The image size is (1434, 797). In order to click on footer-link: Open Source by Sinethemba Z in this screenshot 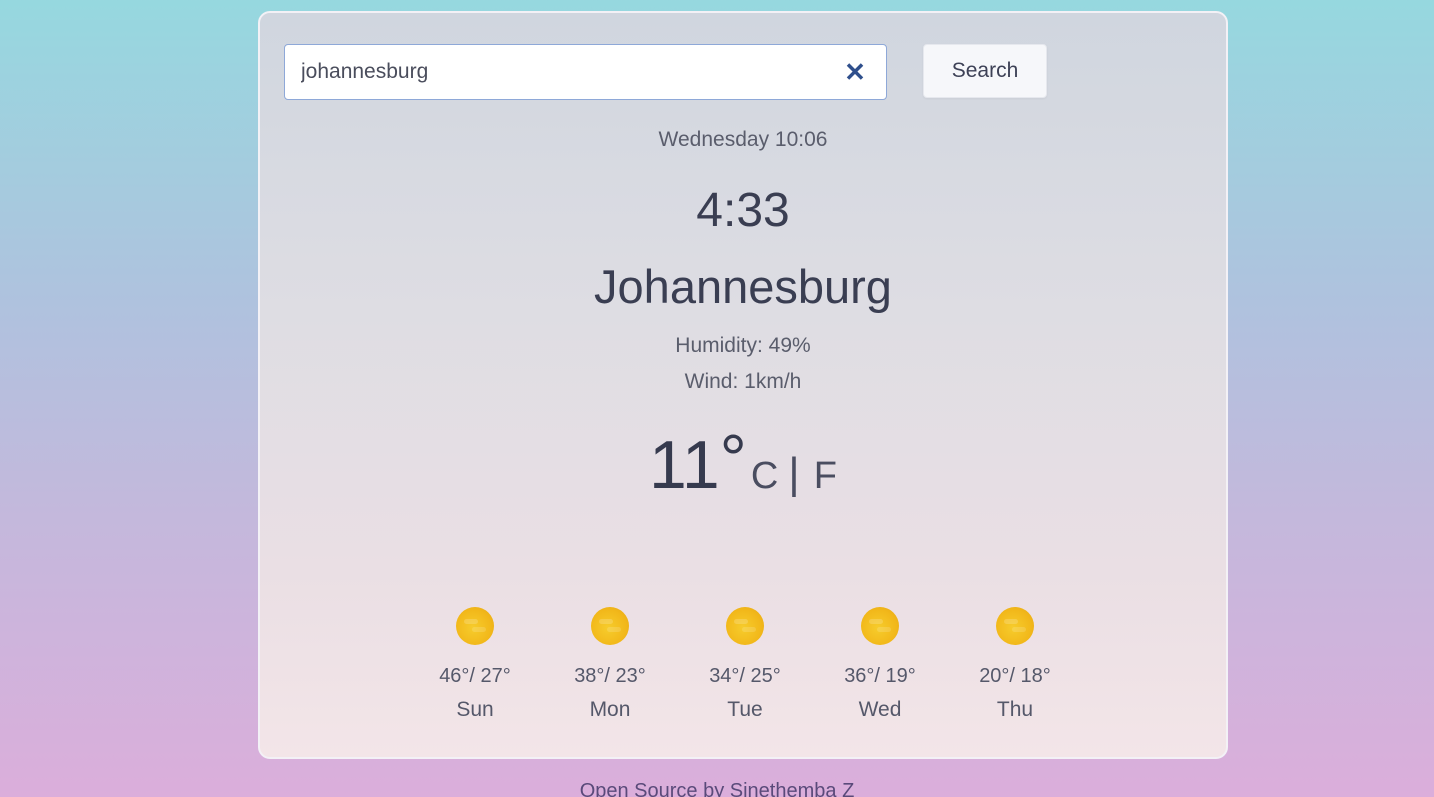, I will do `click(717, 788)`.